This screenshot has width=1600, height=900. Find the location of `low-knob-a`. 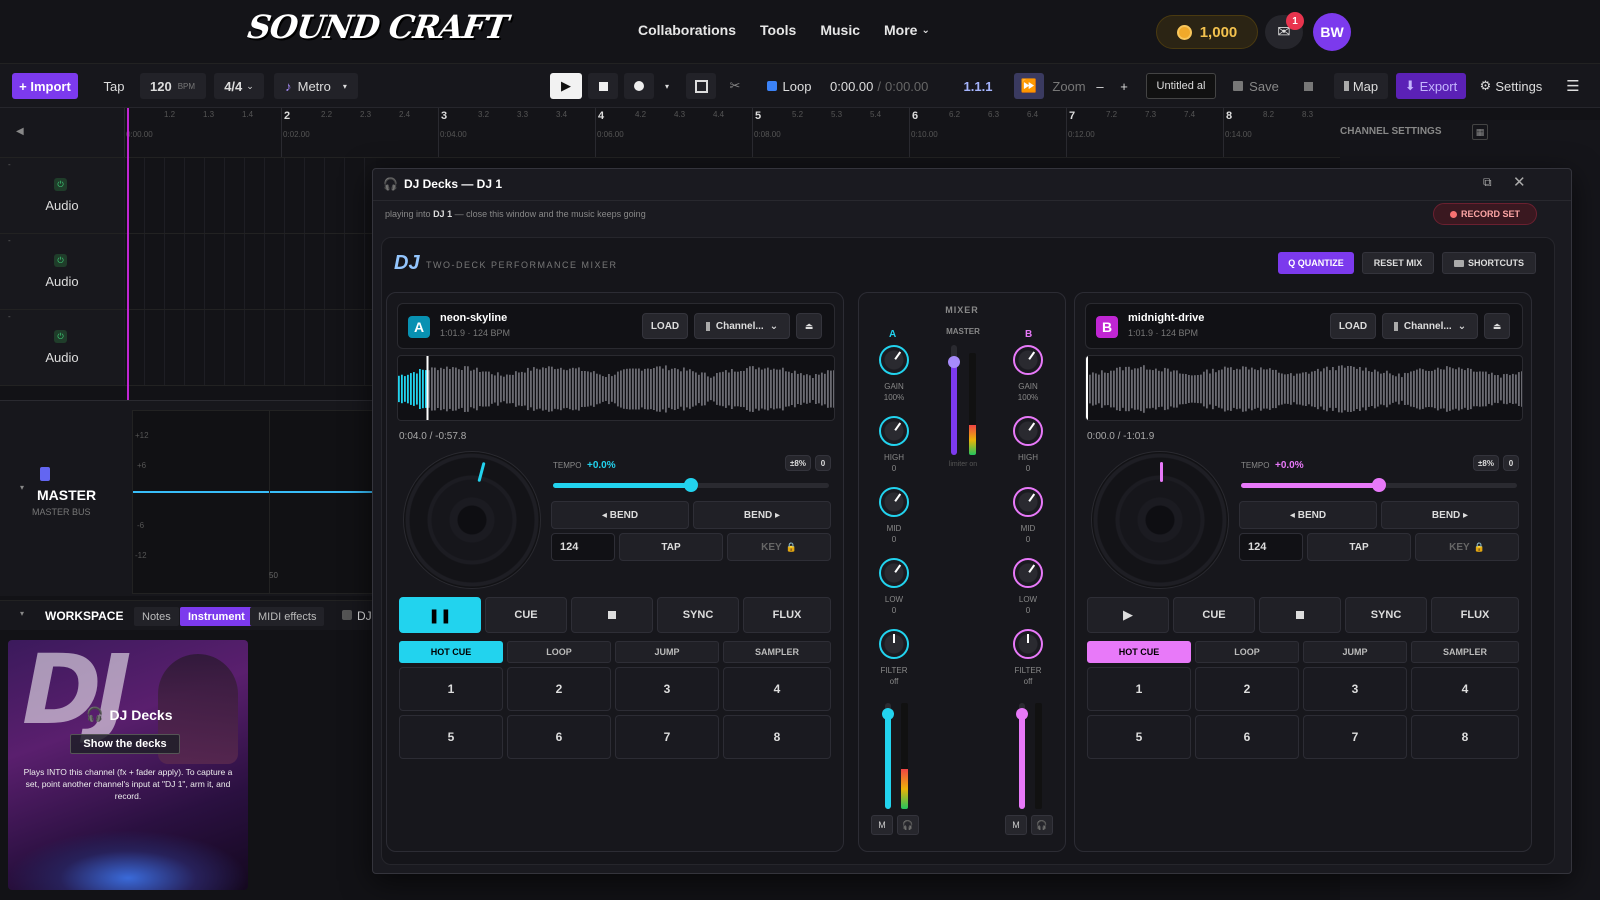

low-knob-a is located at coordinates (894, 573).